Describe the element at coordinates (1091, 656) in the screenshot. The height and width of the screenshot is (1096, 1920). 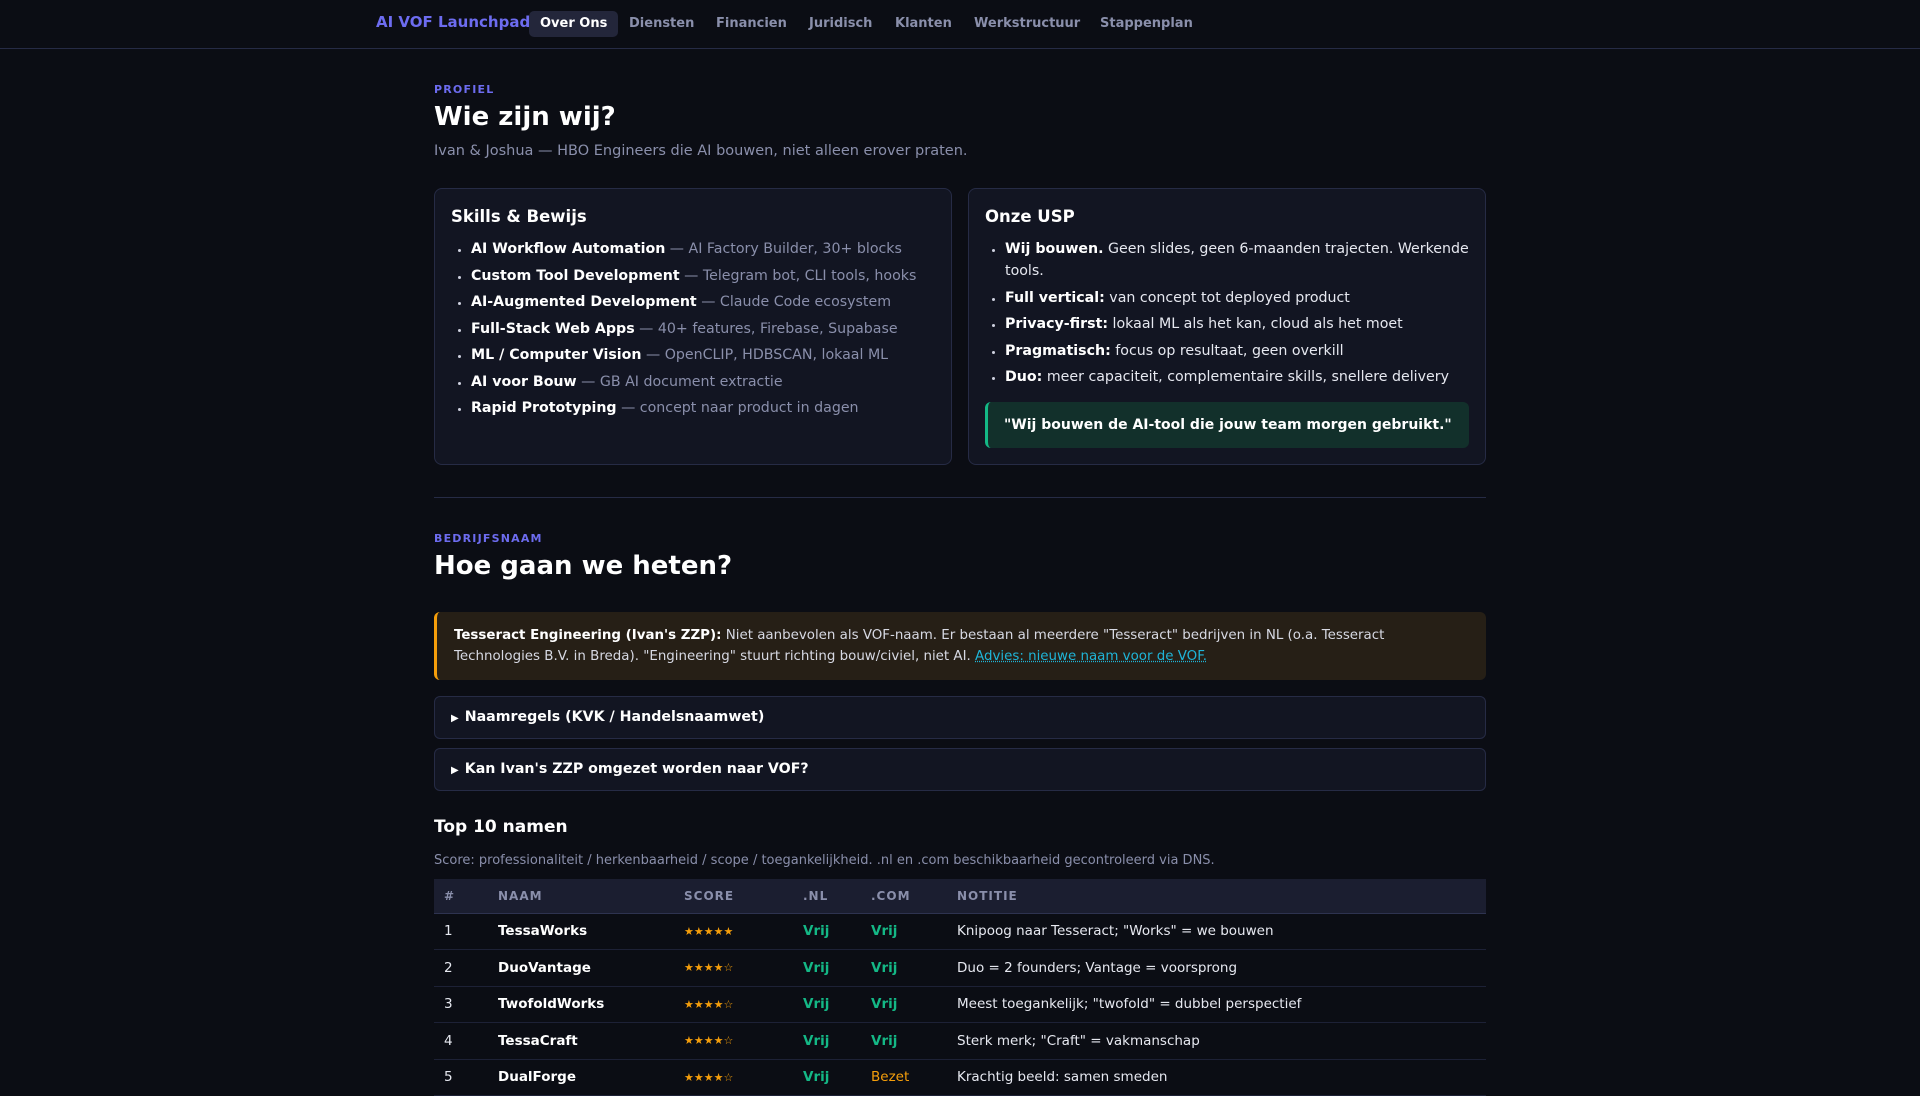
I see `advice-link: Advies: nieuwe naam voor de VOF.` at that location.